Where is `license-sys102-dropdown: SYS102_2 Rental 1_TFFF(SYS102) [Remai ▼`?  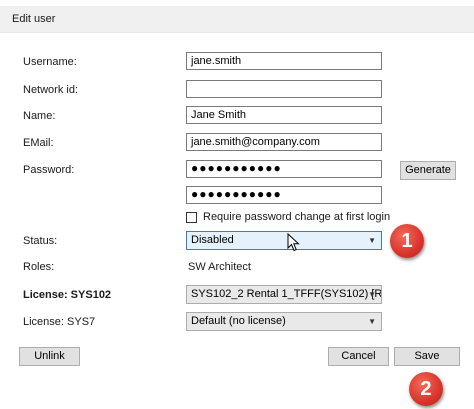
license-sys102-dropdown: SYS102_2 Rental 1_TFFF(SYS102) [Remai ▼ is located at coordinates (284, 294).